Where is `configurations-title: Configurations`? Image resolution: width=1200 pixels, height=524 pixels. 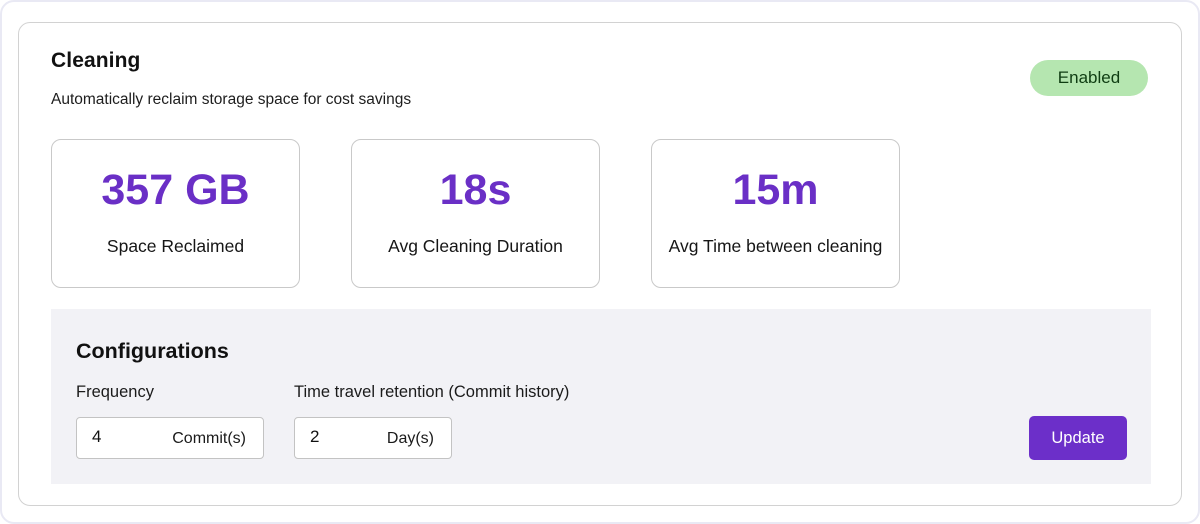
configurations-title: Configurations is located at coordinates (152, 351).